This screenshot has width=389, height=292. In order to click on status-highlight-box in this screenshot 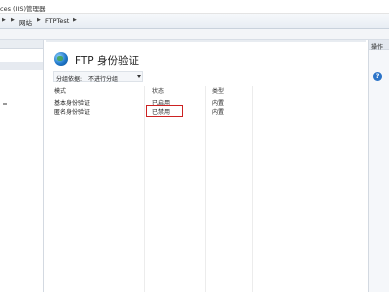, I will do `click(164, 111)`.